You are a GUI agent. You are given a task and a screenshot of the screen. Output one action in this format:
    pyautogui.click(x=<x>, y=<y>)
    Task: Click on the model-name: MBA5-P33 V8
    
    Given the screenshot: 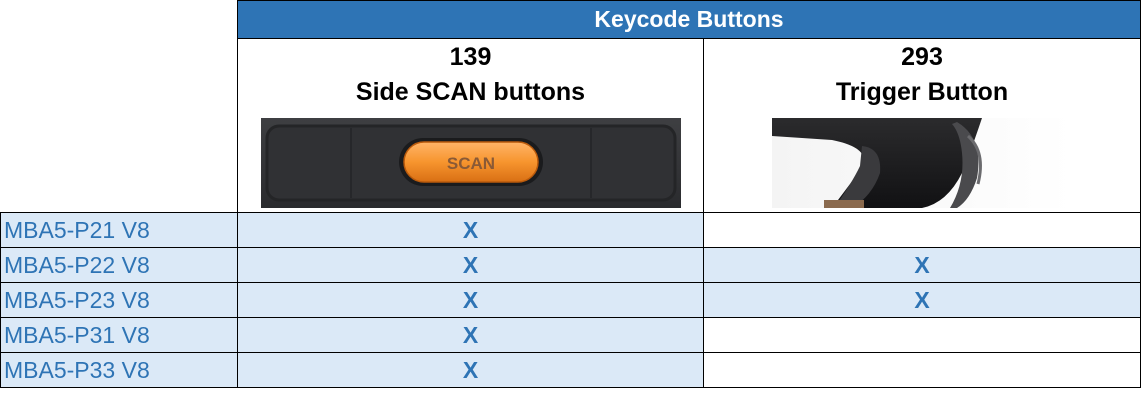 What is the action you would take?
    pyautogui.click(x=119, y=370)
    